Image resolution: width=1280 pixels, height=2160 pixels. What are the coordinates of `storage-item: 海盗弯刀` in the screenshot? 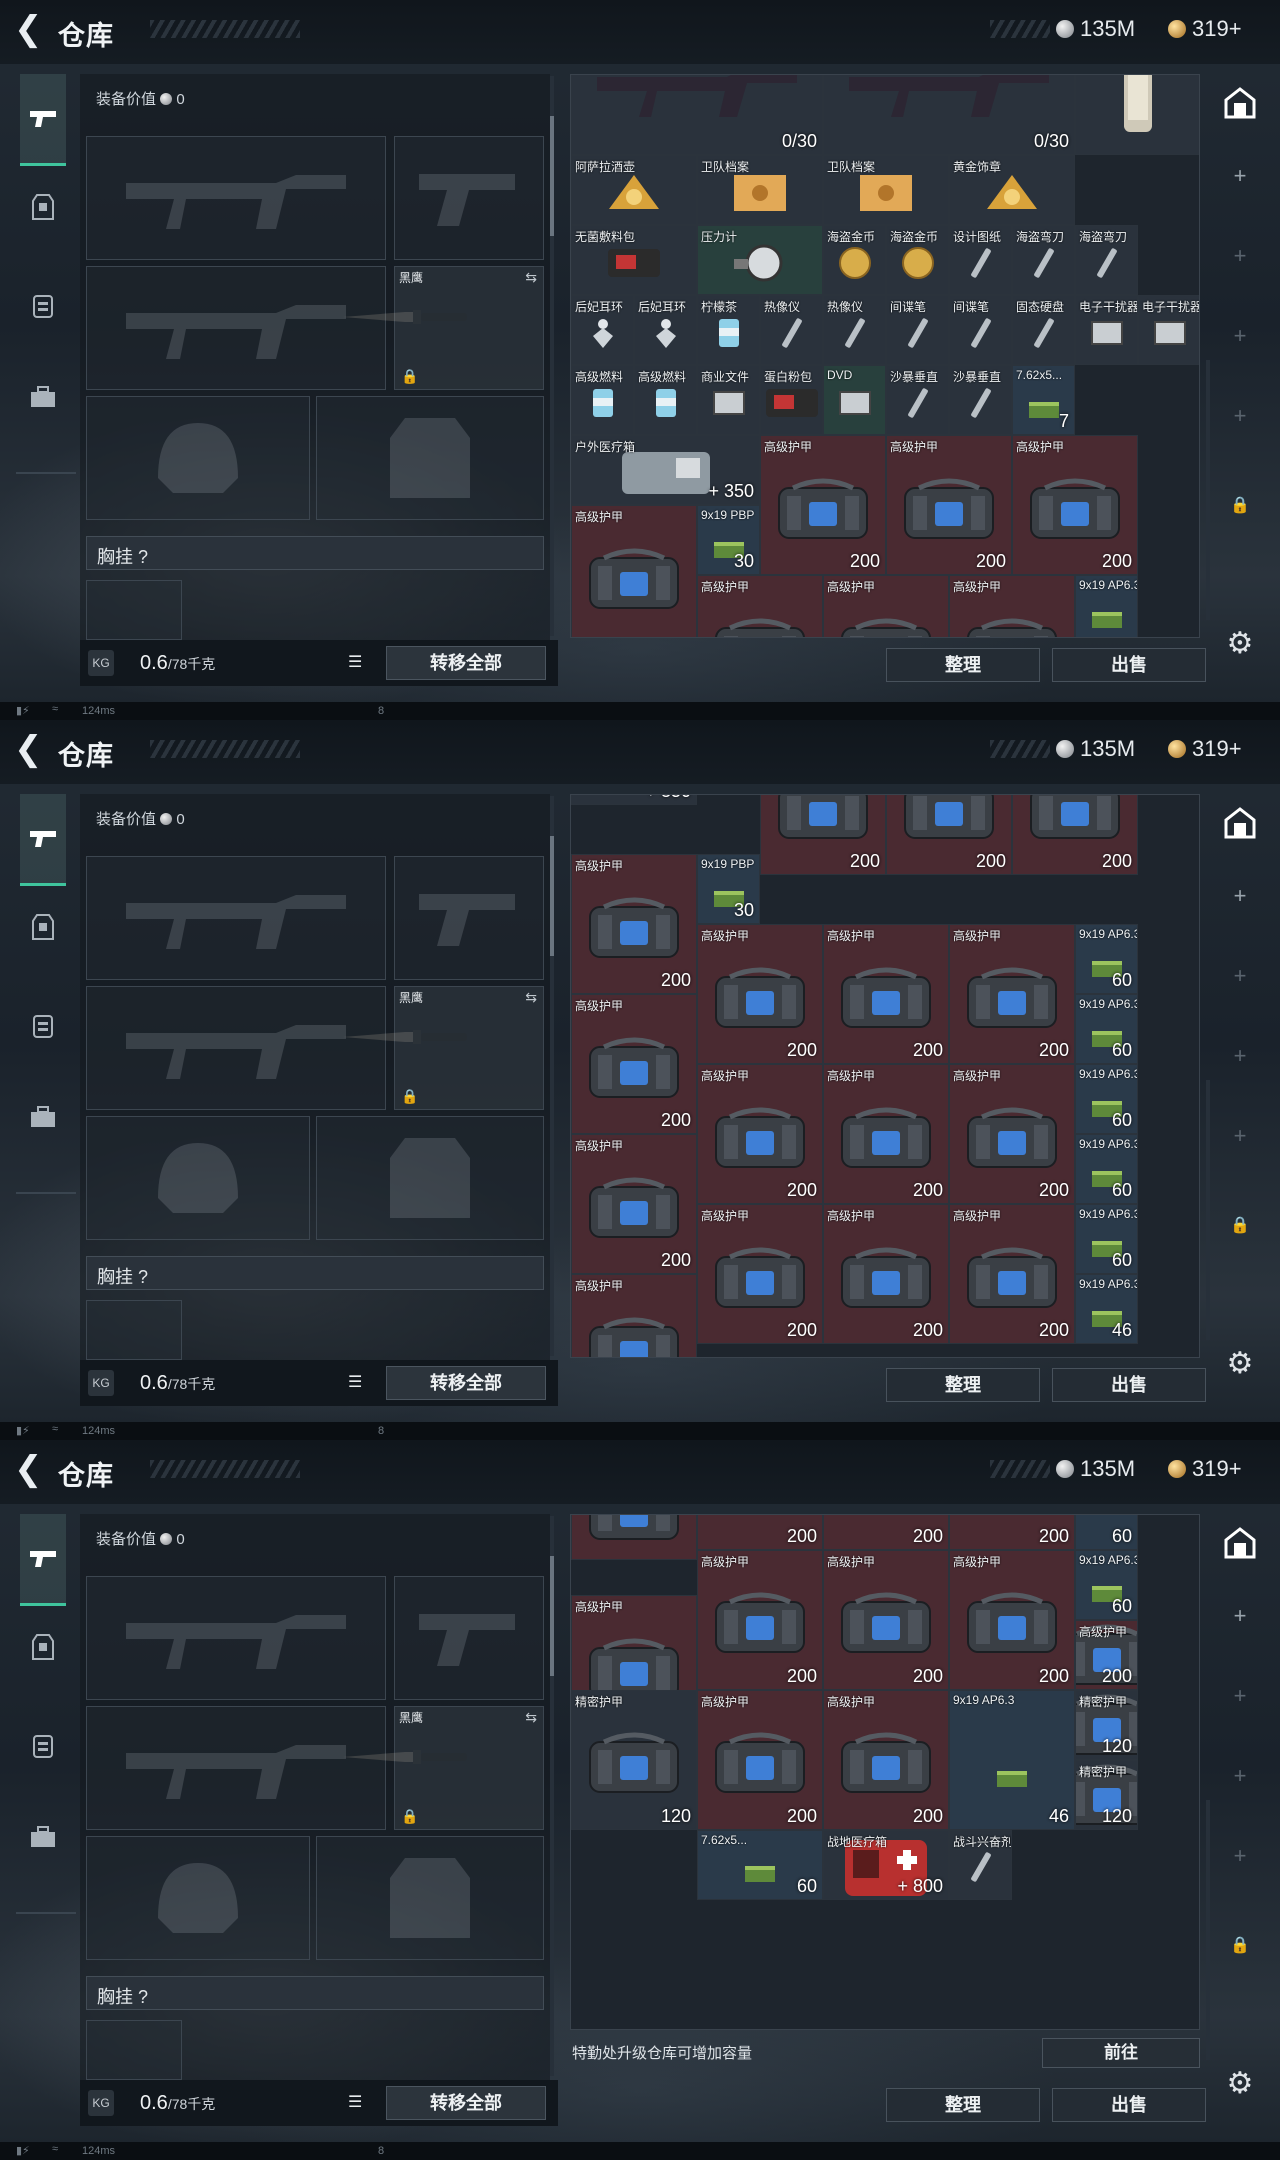 It's located at (1106, 260).